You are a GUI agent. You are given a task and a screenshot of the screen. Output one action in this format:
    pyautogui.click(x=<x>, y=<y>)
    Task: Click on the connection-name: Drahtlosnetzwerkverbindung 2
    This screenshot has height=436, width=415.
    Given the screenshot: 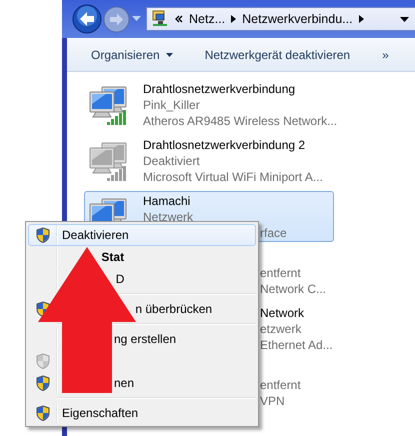 What is the action you would take?
    pyautogui.click(x=224, y=145)
    